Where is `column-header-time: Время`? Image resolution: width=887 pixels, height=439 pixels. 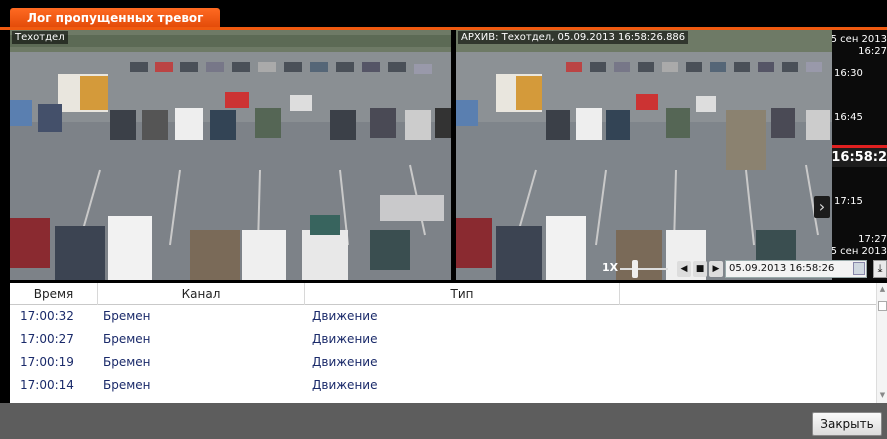 column-header-time: Время is located at coordinates (54, 294).